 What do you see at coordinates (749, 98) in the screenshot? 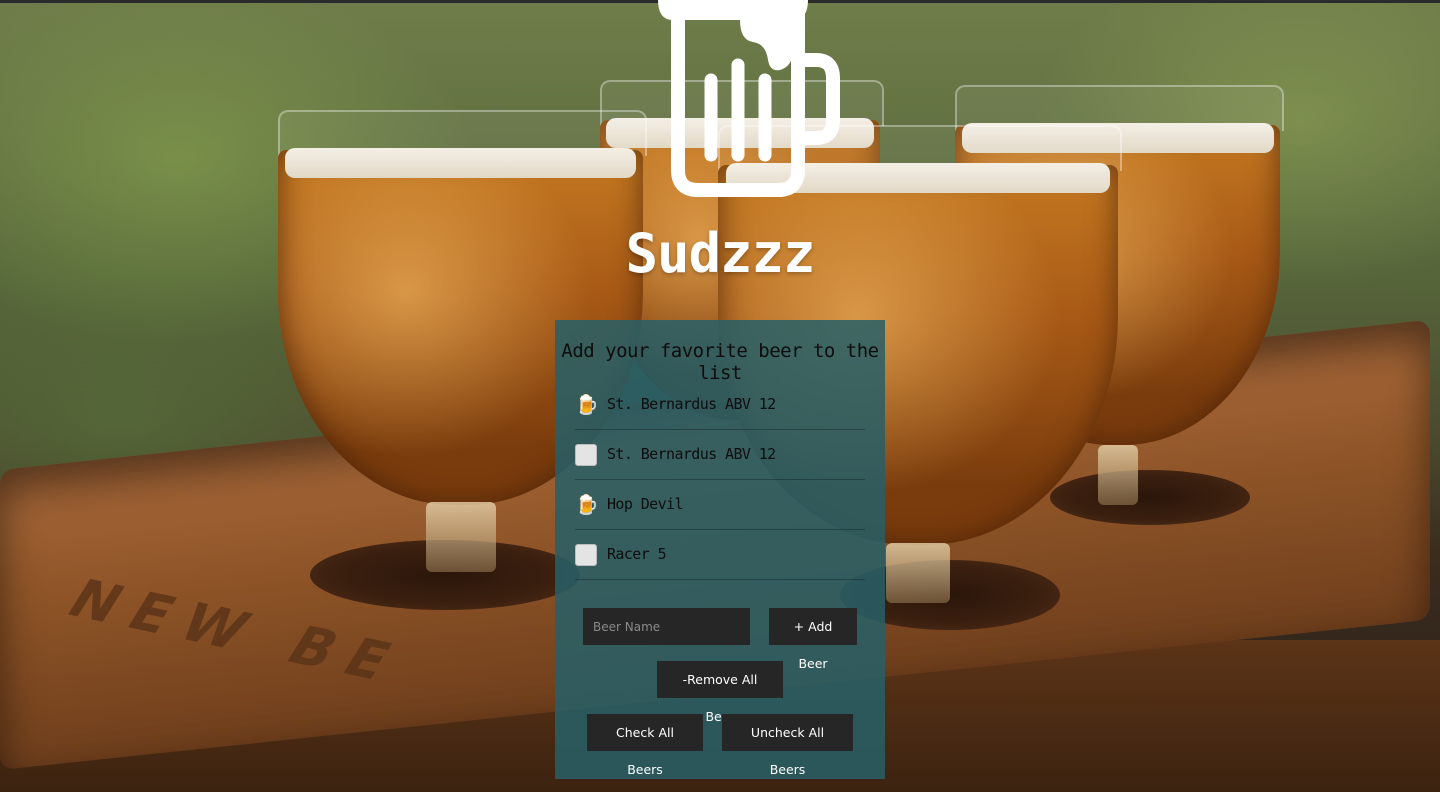
I see `beer-mug-icon` at bounding box center [749, 98].